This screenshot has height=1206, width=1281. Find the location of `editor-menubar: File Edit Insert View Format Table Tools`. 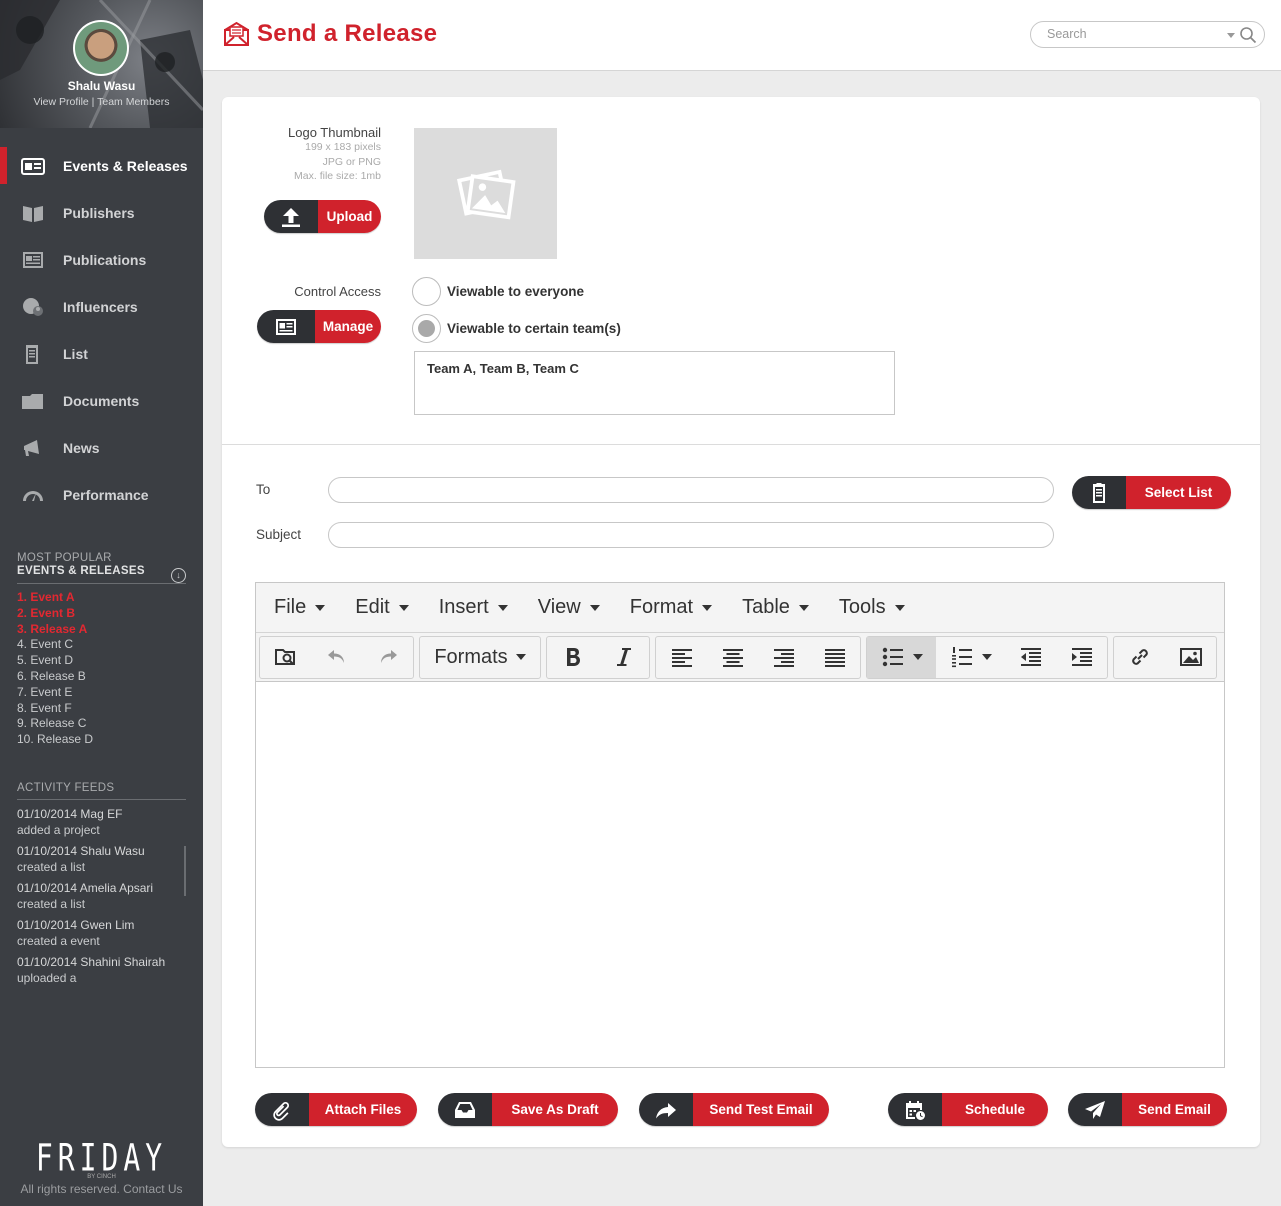

editor-menubar: File Edit Insert View Format Table Tools is located at coordinates (740, 608).